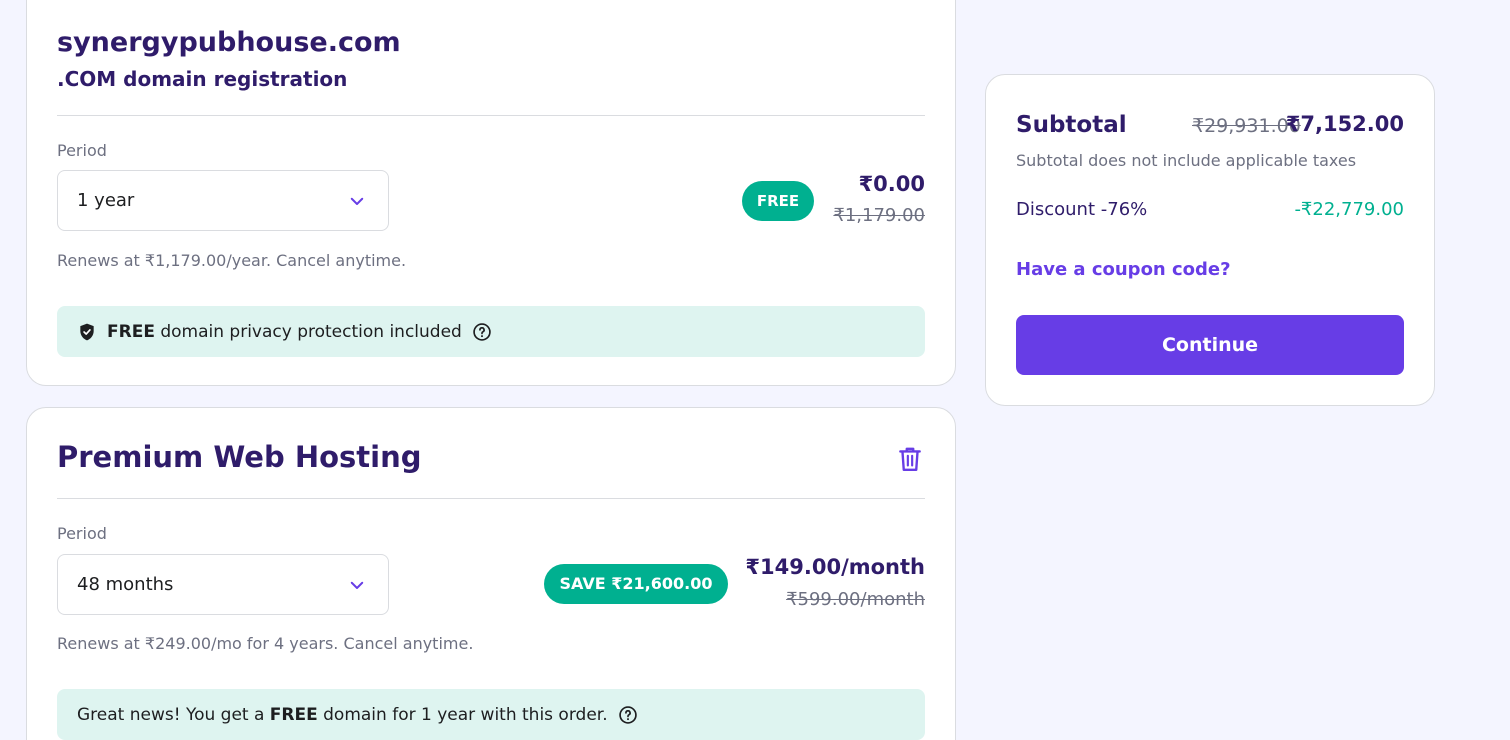 The image size is (1510, 740). Describe the element at coordinates (891, 184) in the screenshot. I see `domain-price: ₹0.00` at that location.